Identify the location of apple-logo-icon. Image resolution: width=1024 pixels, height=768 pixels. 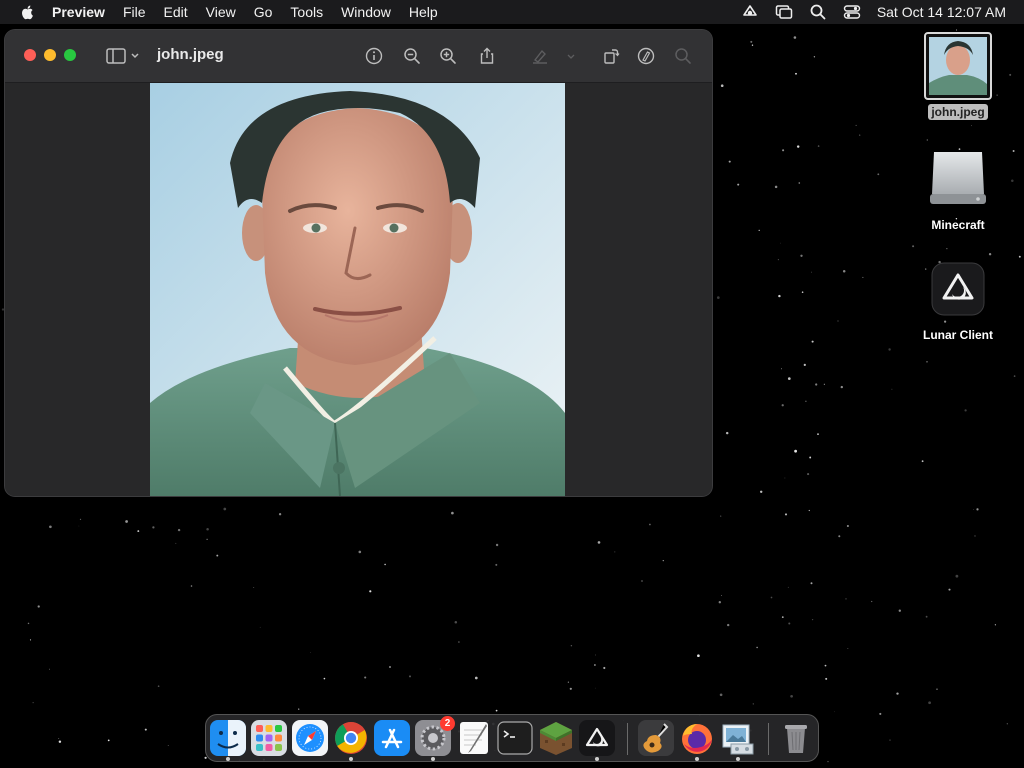
(28, 12).